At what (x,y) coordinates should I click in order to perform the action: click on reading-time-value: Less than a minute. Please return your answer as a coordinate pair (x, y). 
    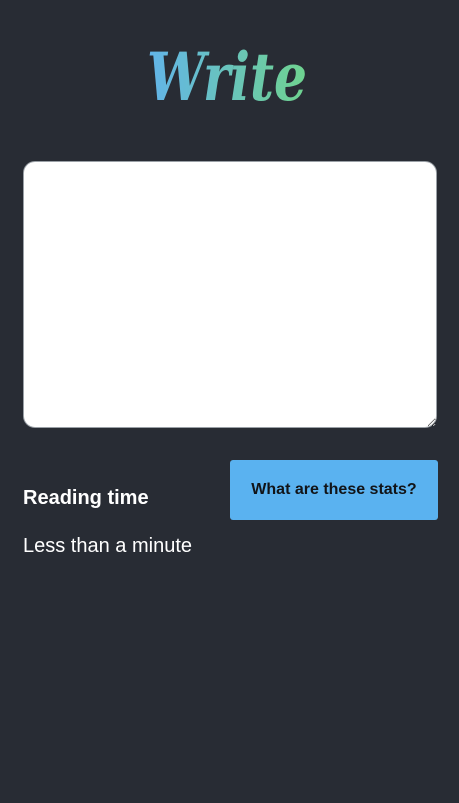
    Looking at the image, I should click on (107, 546).